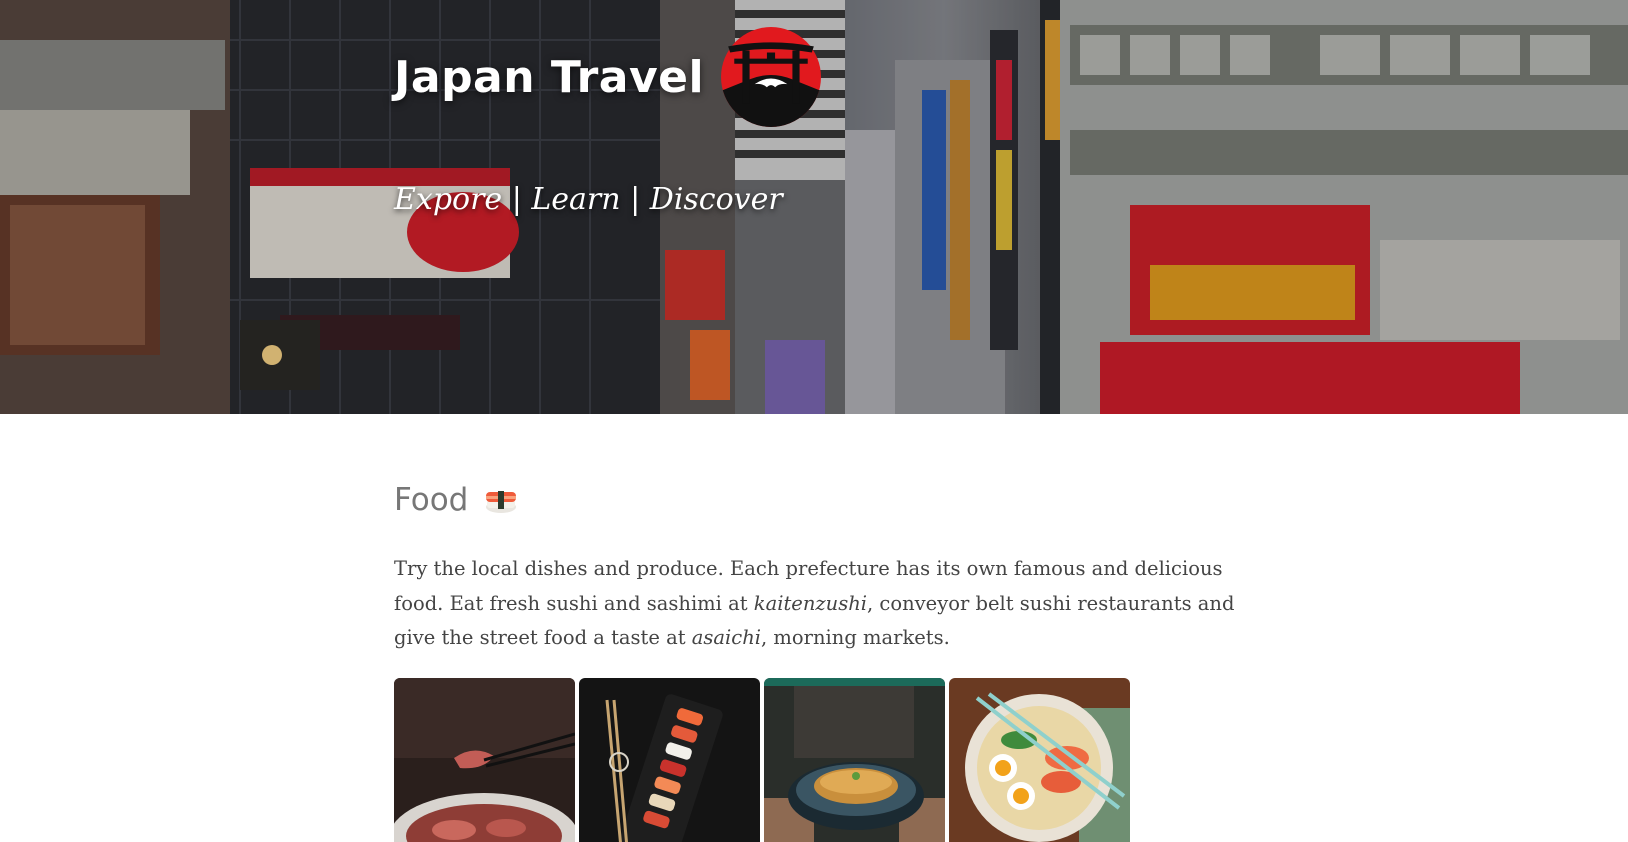 This screenshot has height=842, width=1628. I want to click on section-heading-label: Food, so click(431, 500).